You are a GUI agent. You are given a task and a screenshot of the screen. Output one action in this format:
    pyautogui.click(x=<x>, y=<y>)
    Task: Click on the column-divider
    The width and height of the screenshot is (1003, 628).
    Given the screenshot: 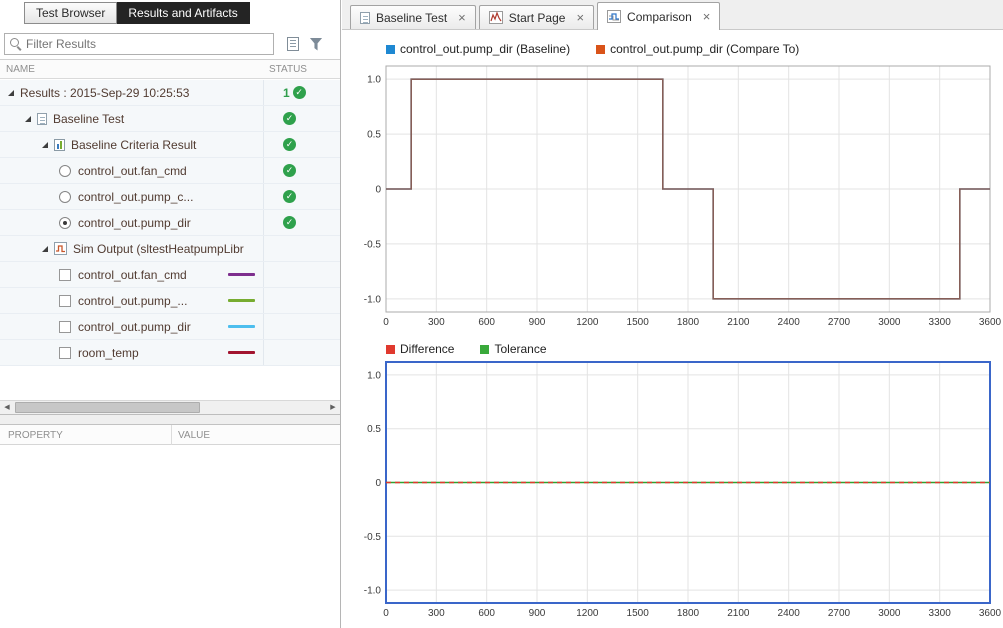 What is the action you would take?
    pyautogui.click(x=171, y=435)
    